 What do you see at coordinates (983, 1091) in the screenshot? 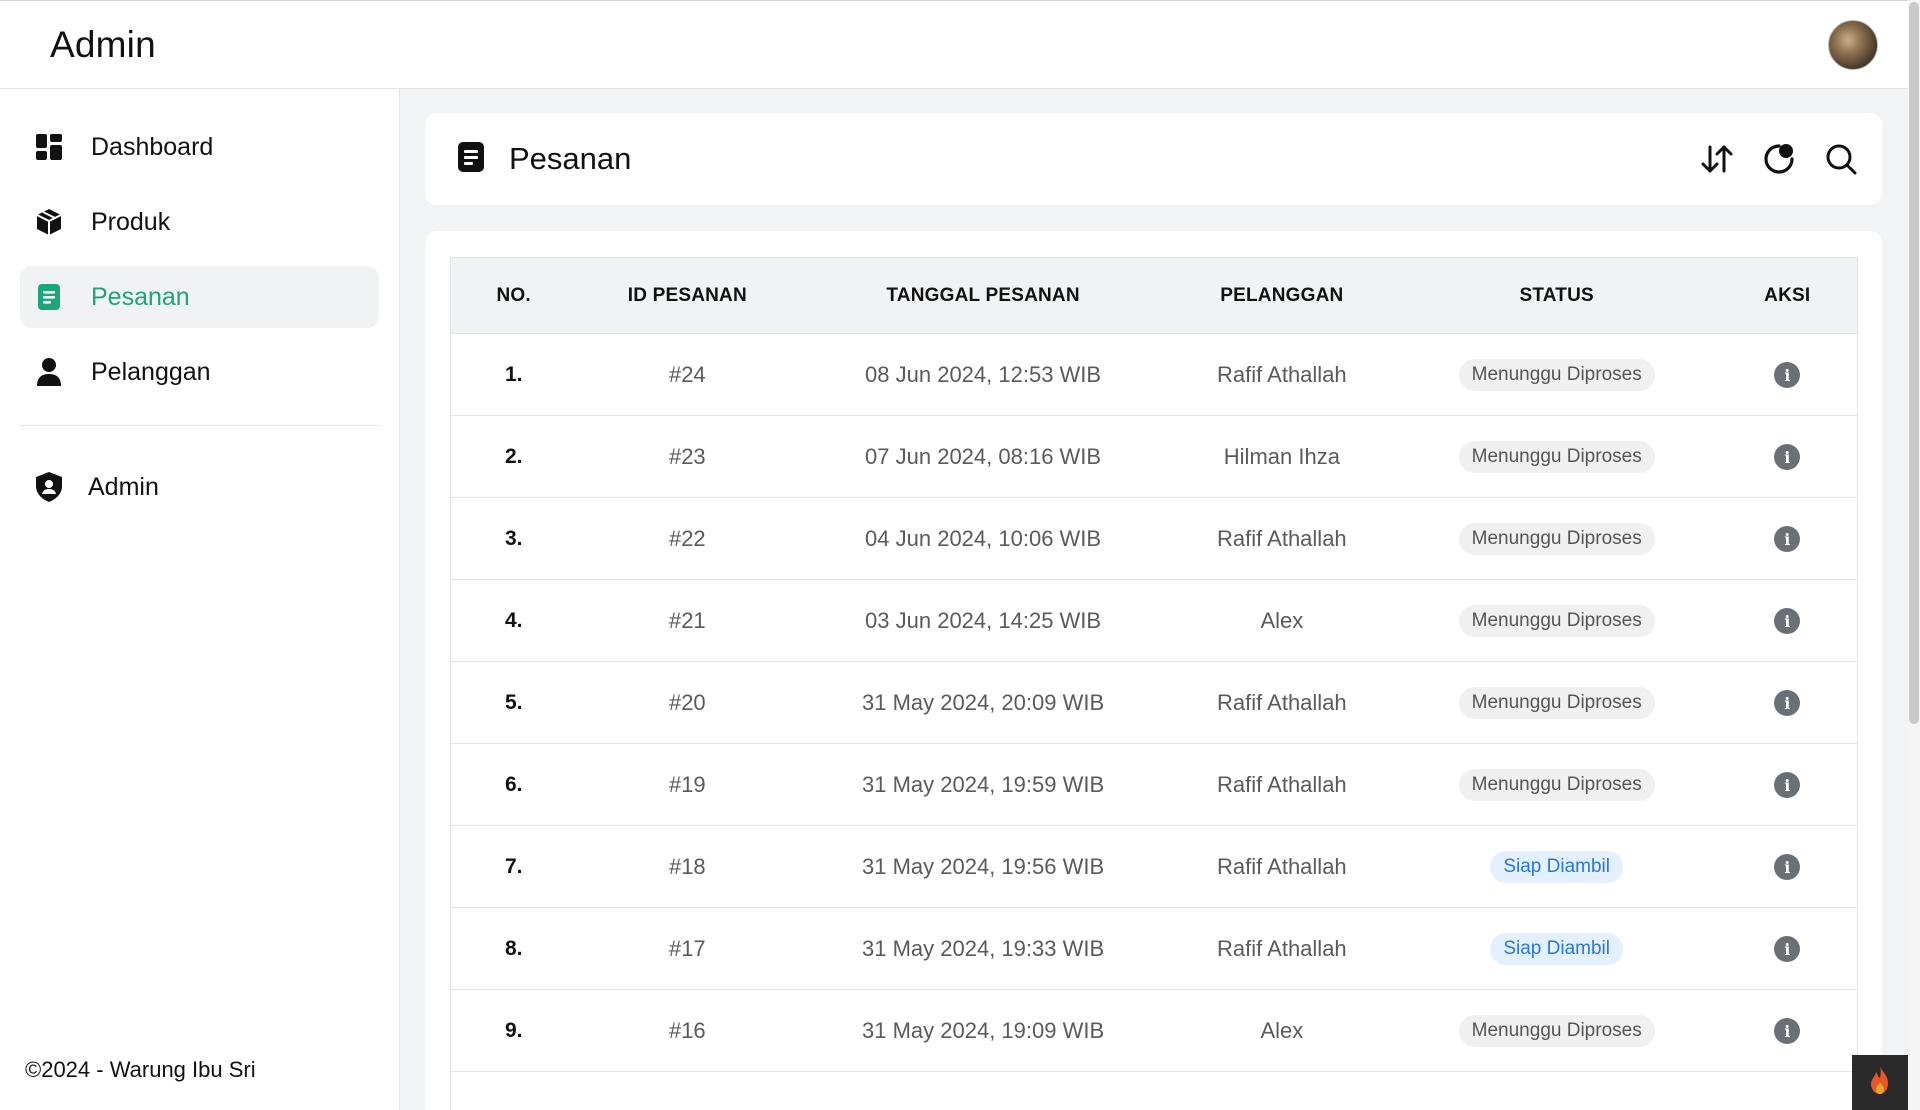
I see `order-date` at bounding box center [983, 1091].